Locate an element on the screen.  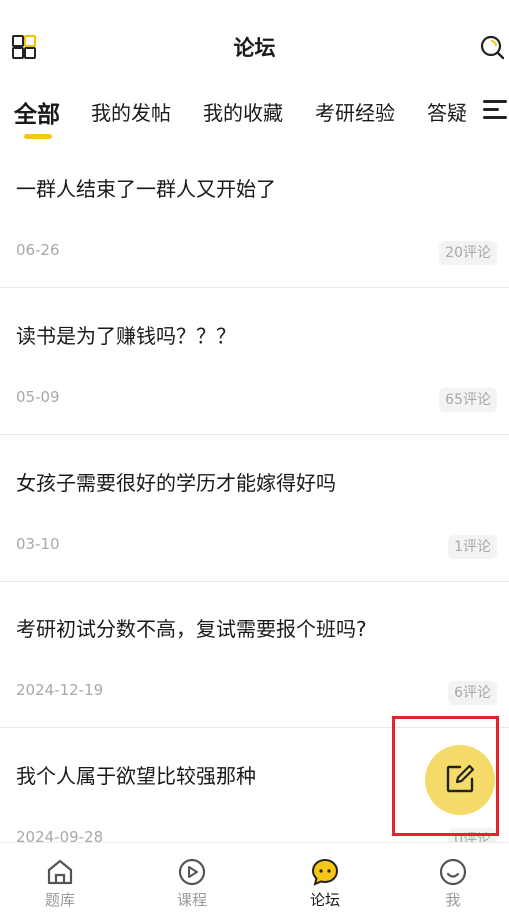
tab-qa: 答疑 is located at coordinates (447, 111).